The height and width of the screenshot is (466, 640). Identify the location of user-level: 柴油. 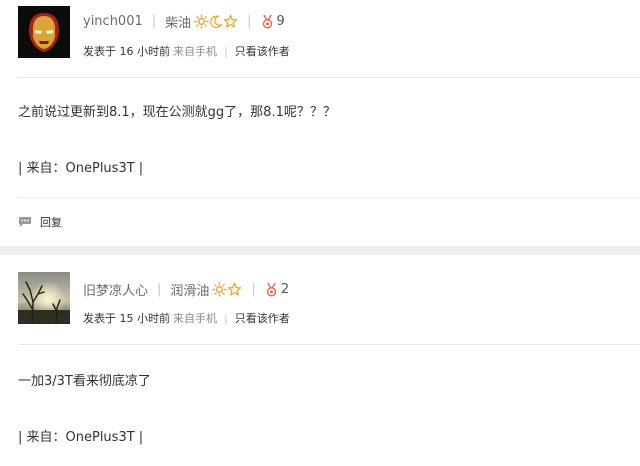
(178, 23).